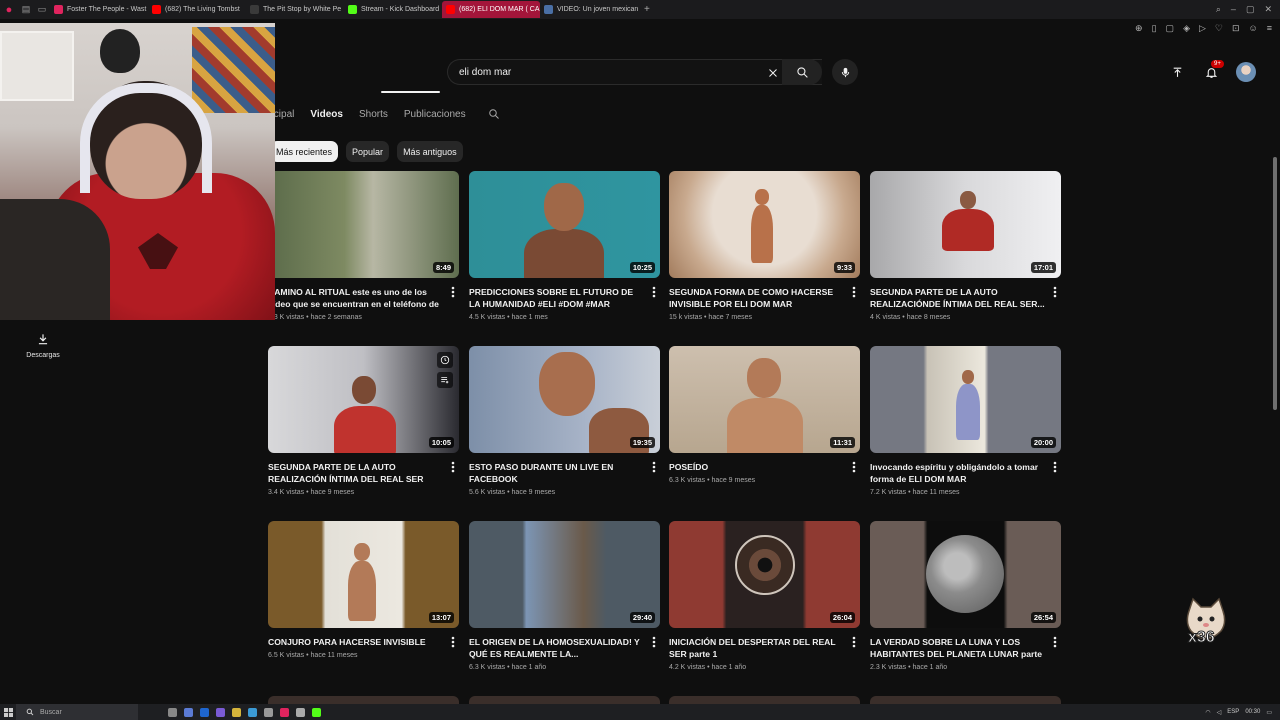  Describe the element at coordinates (355, 642) in the screenshot. I see `video-title: CONJURO PARA HACERSE INVISIBLE` at that location.